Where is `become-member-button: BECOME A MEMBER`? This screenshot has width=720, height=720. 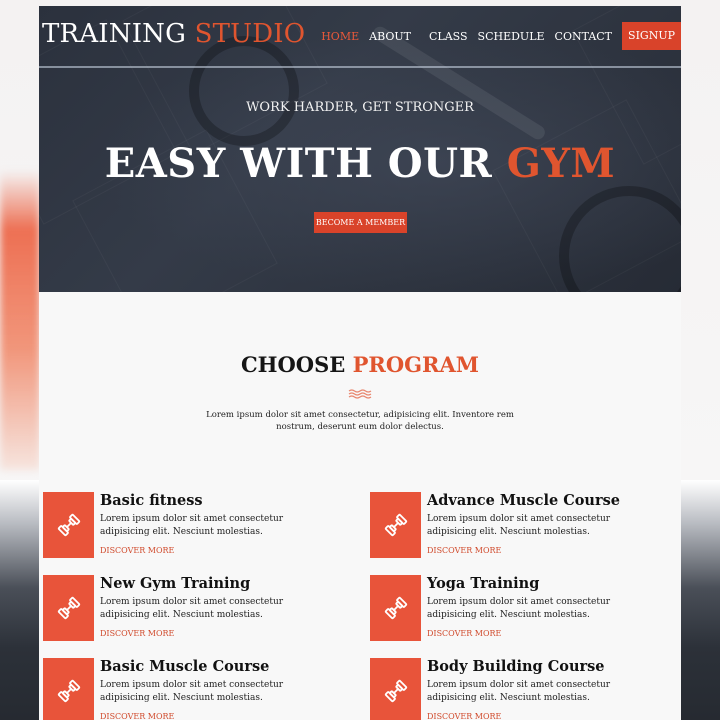
become-member-button: BECOME A MEMBER is located at coordinates (360, 222).